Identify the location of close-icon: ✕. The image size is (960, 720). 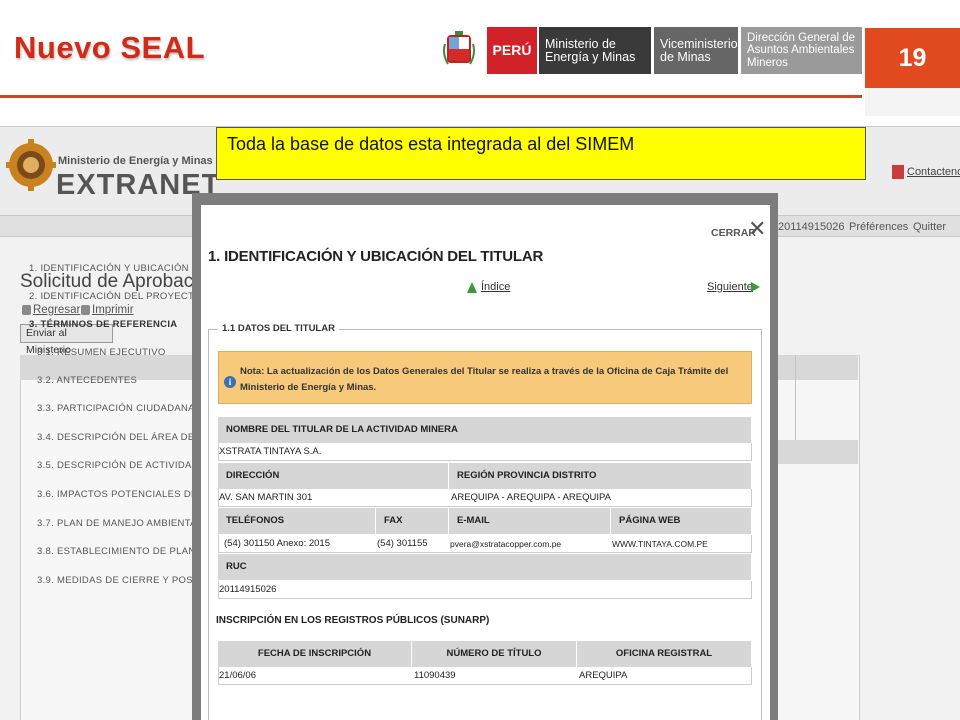
(757, 230).